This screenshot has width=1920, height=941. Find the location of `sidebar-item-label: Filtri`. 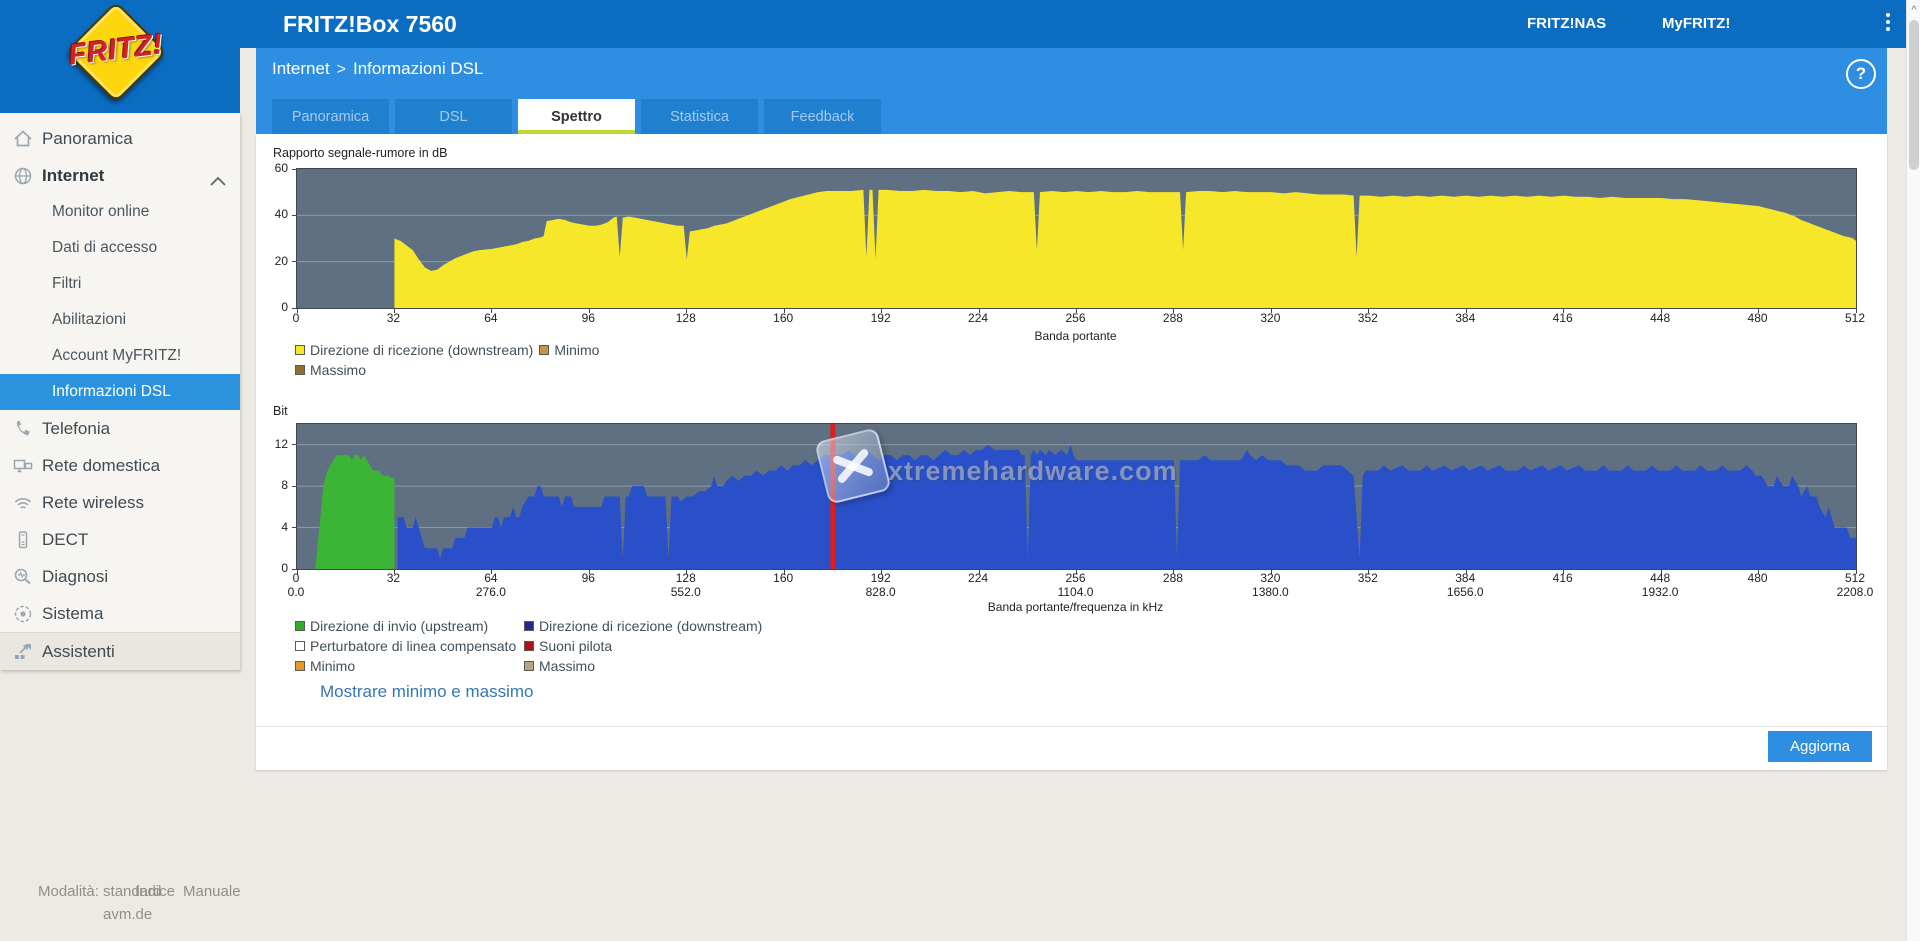

sidebar-item-label: Filtri is located at coordinates (67, 283).